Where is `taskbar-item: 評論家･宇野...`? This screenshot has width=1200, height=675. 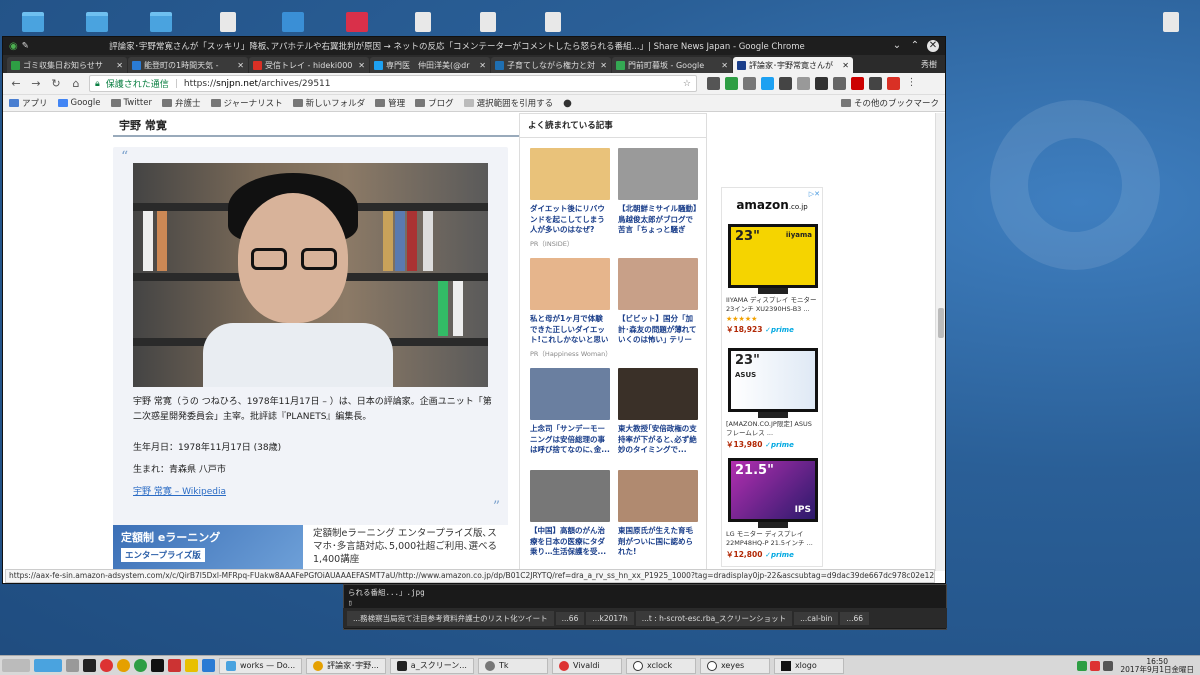
taskbar-item: 評論家･宇野... is located at coordinates (346, 665).